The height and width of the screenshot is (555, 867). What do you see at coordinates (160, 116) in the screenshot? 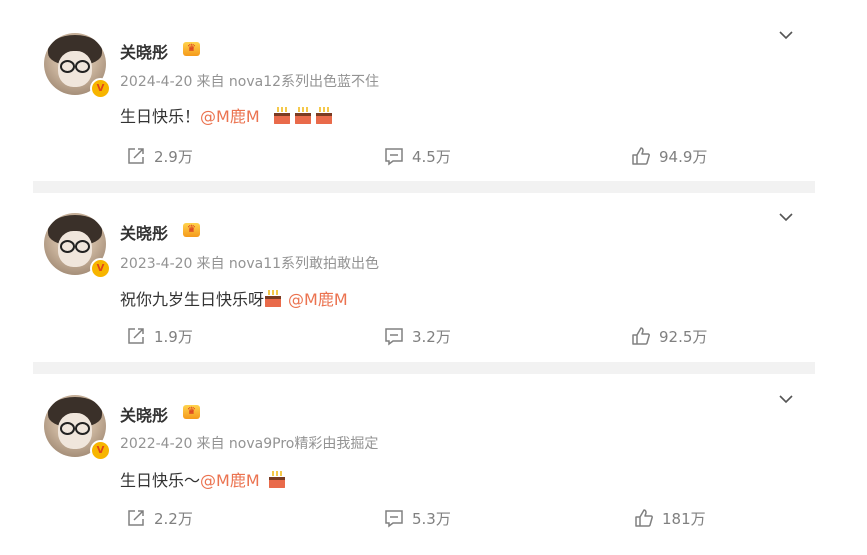
I see `post-body: 生日快乐！` at bounding box center [160, 116].